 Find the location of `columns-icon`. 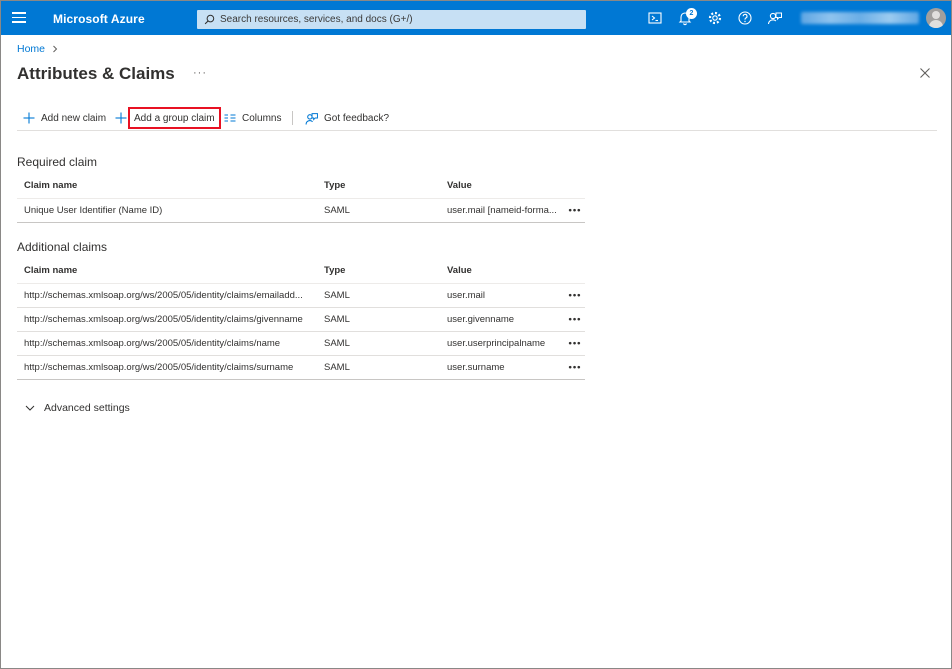

columns-icon is located at coordinates (230, 118).